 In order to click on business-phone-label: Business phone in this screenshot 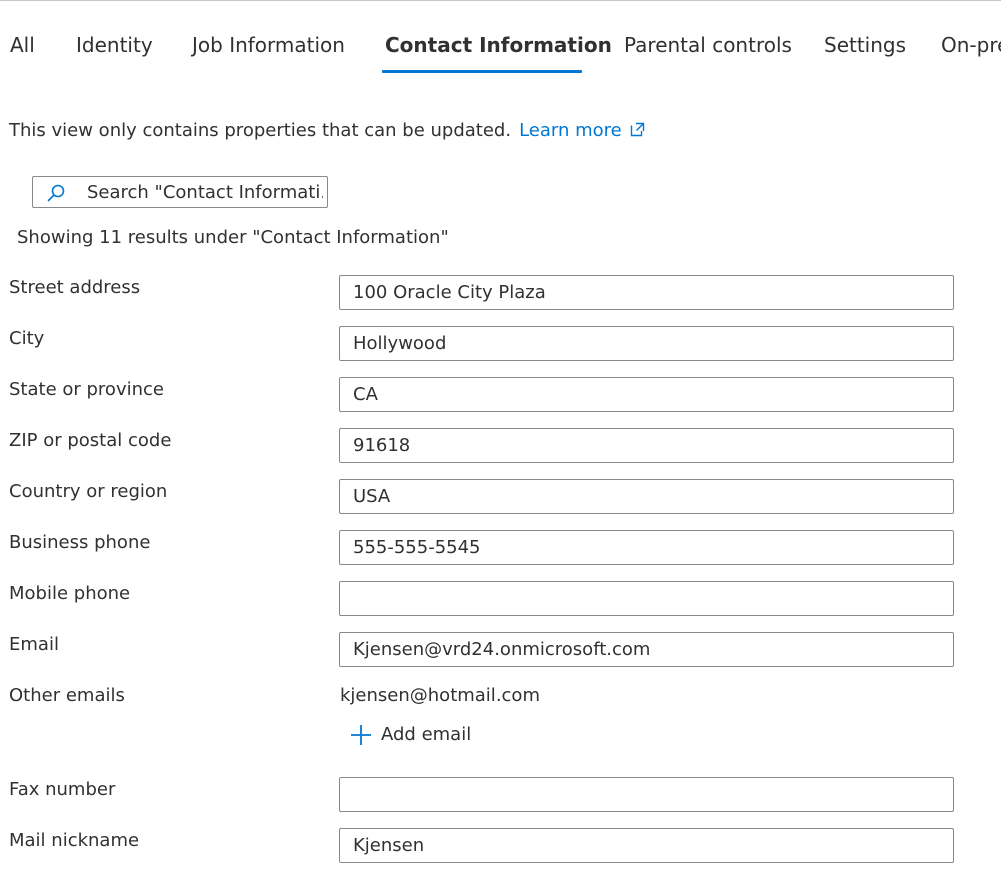, I will do `click(80, 542)`.